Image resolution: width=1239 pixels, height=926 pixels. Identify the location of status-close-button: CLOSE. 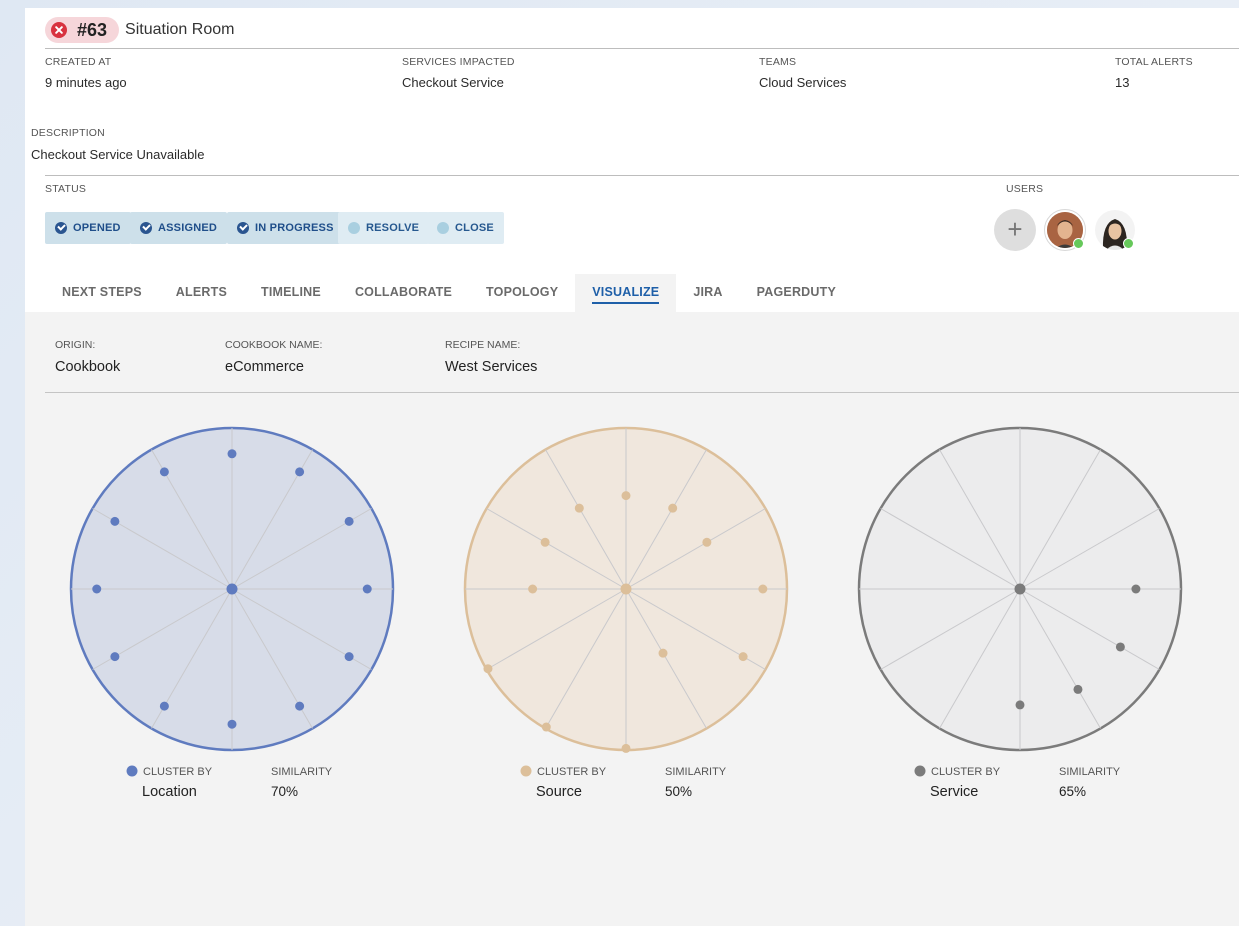
(465, 228).